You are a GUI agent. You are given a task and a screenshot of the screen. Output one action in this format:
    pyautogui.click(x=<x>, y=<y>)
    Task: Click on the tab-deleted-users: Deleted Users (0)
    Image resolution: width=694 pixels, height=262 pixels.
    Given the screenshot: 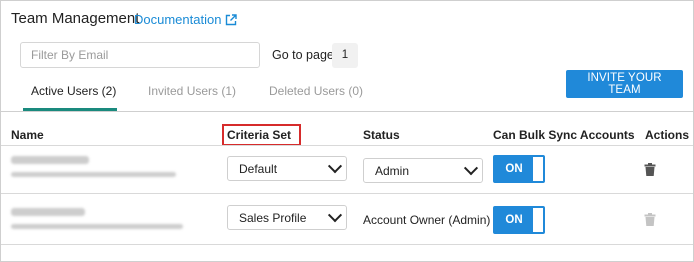 What is the action you would take?
    pyautogui.click(x=316, y=91)
    